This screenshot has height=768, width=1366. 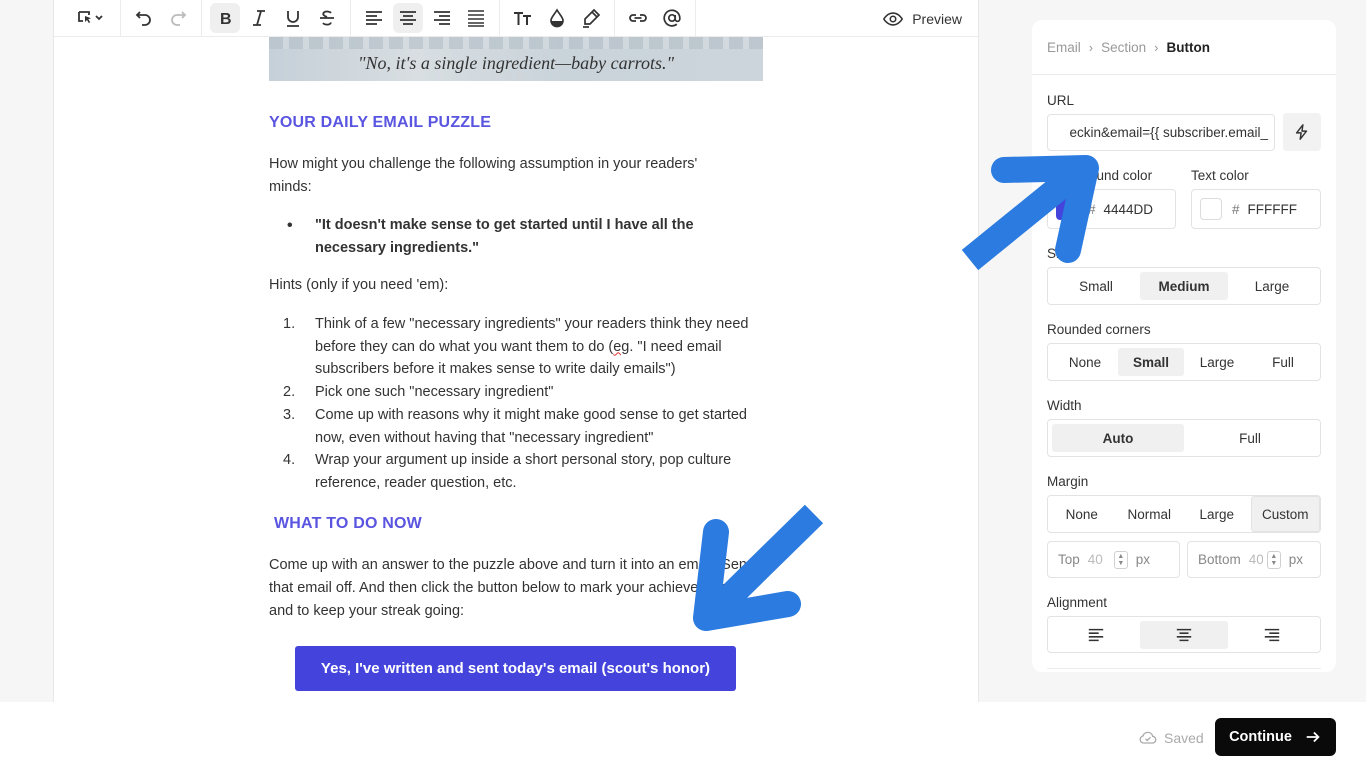 I want to click on saved-label: Saved, so click(x=1184, y=738).